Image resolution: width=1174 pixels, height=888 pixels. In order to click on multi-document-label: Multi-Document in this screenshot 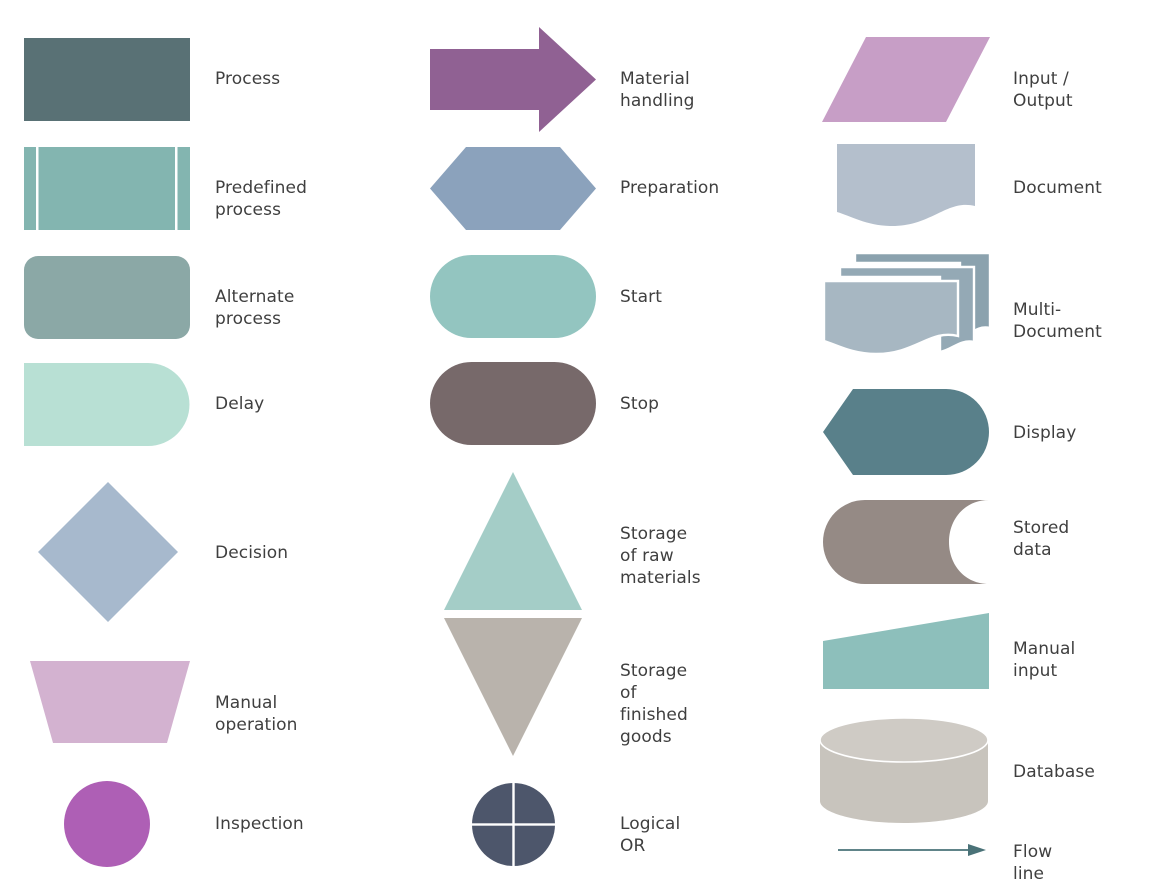, I will do `click(1057, 321)`.